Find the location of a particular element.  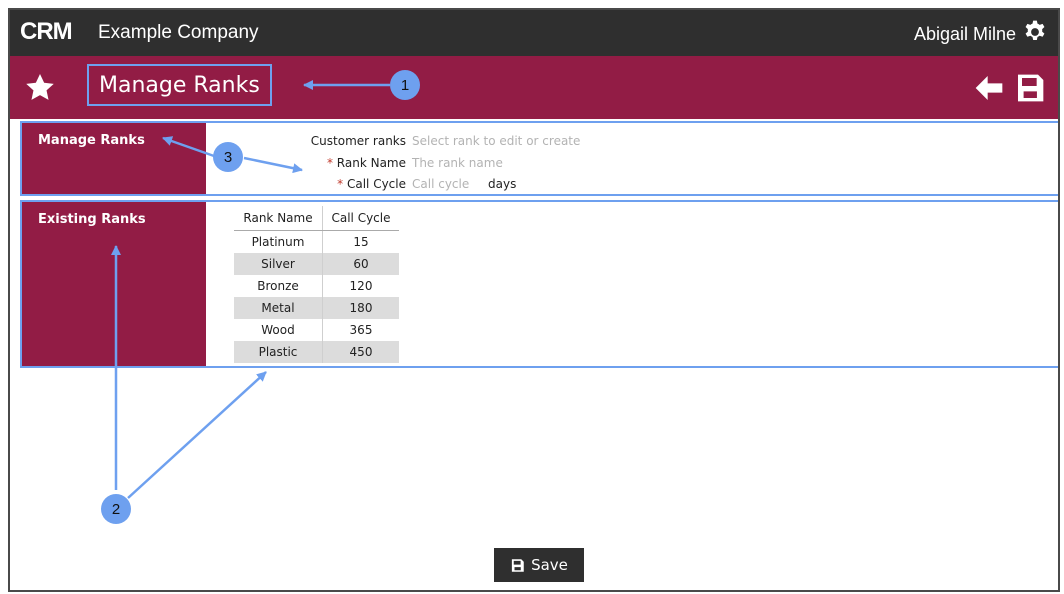

table-row: Plastic 450 is located at coordinates (316, 352).